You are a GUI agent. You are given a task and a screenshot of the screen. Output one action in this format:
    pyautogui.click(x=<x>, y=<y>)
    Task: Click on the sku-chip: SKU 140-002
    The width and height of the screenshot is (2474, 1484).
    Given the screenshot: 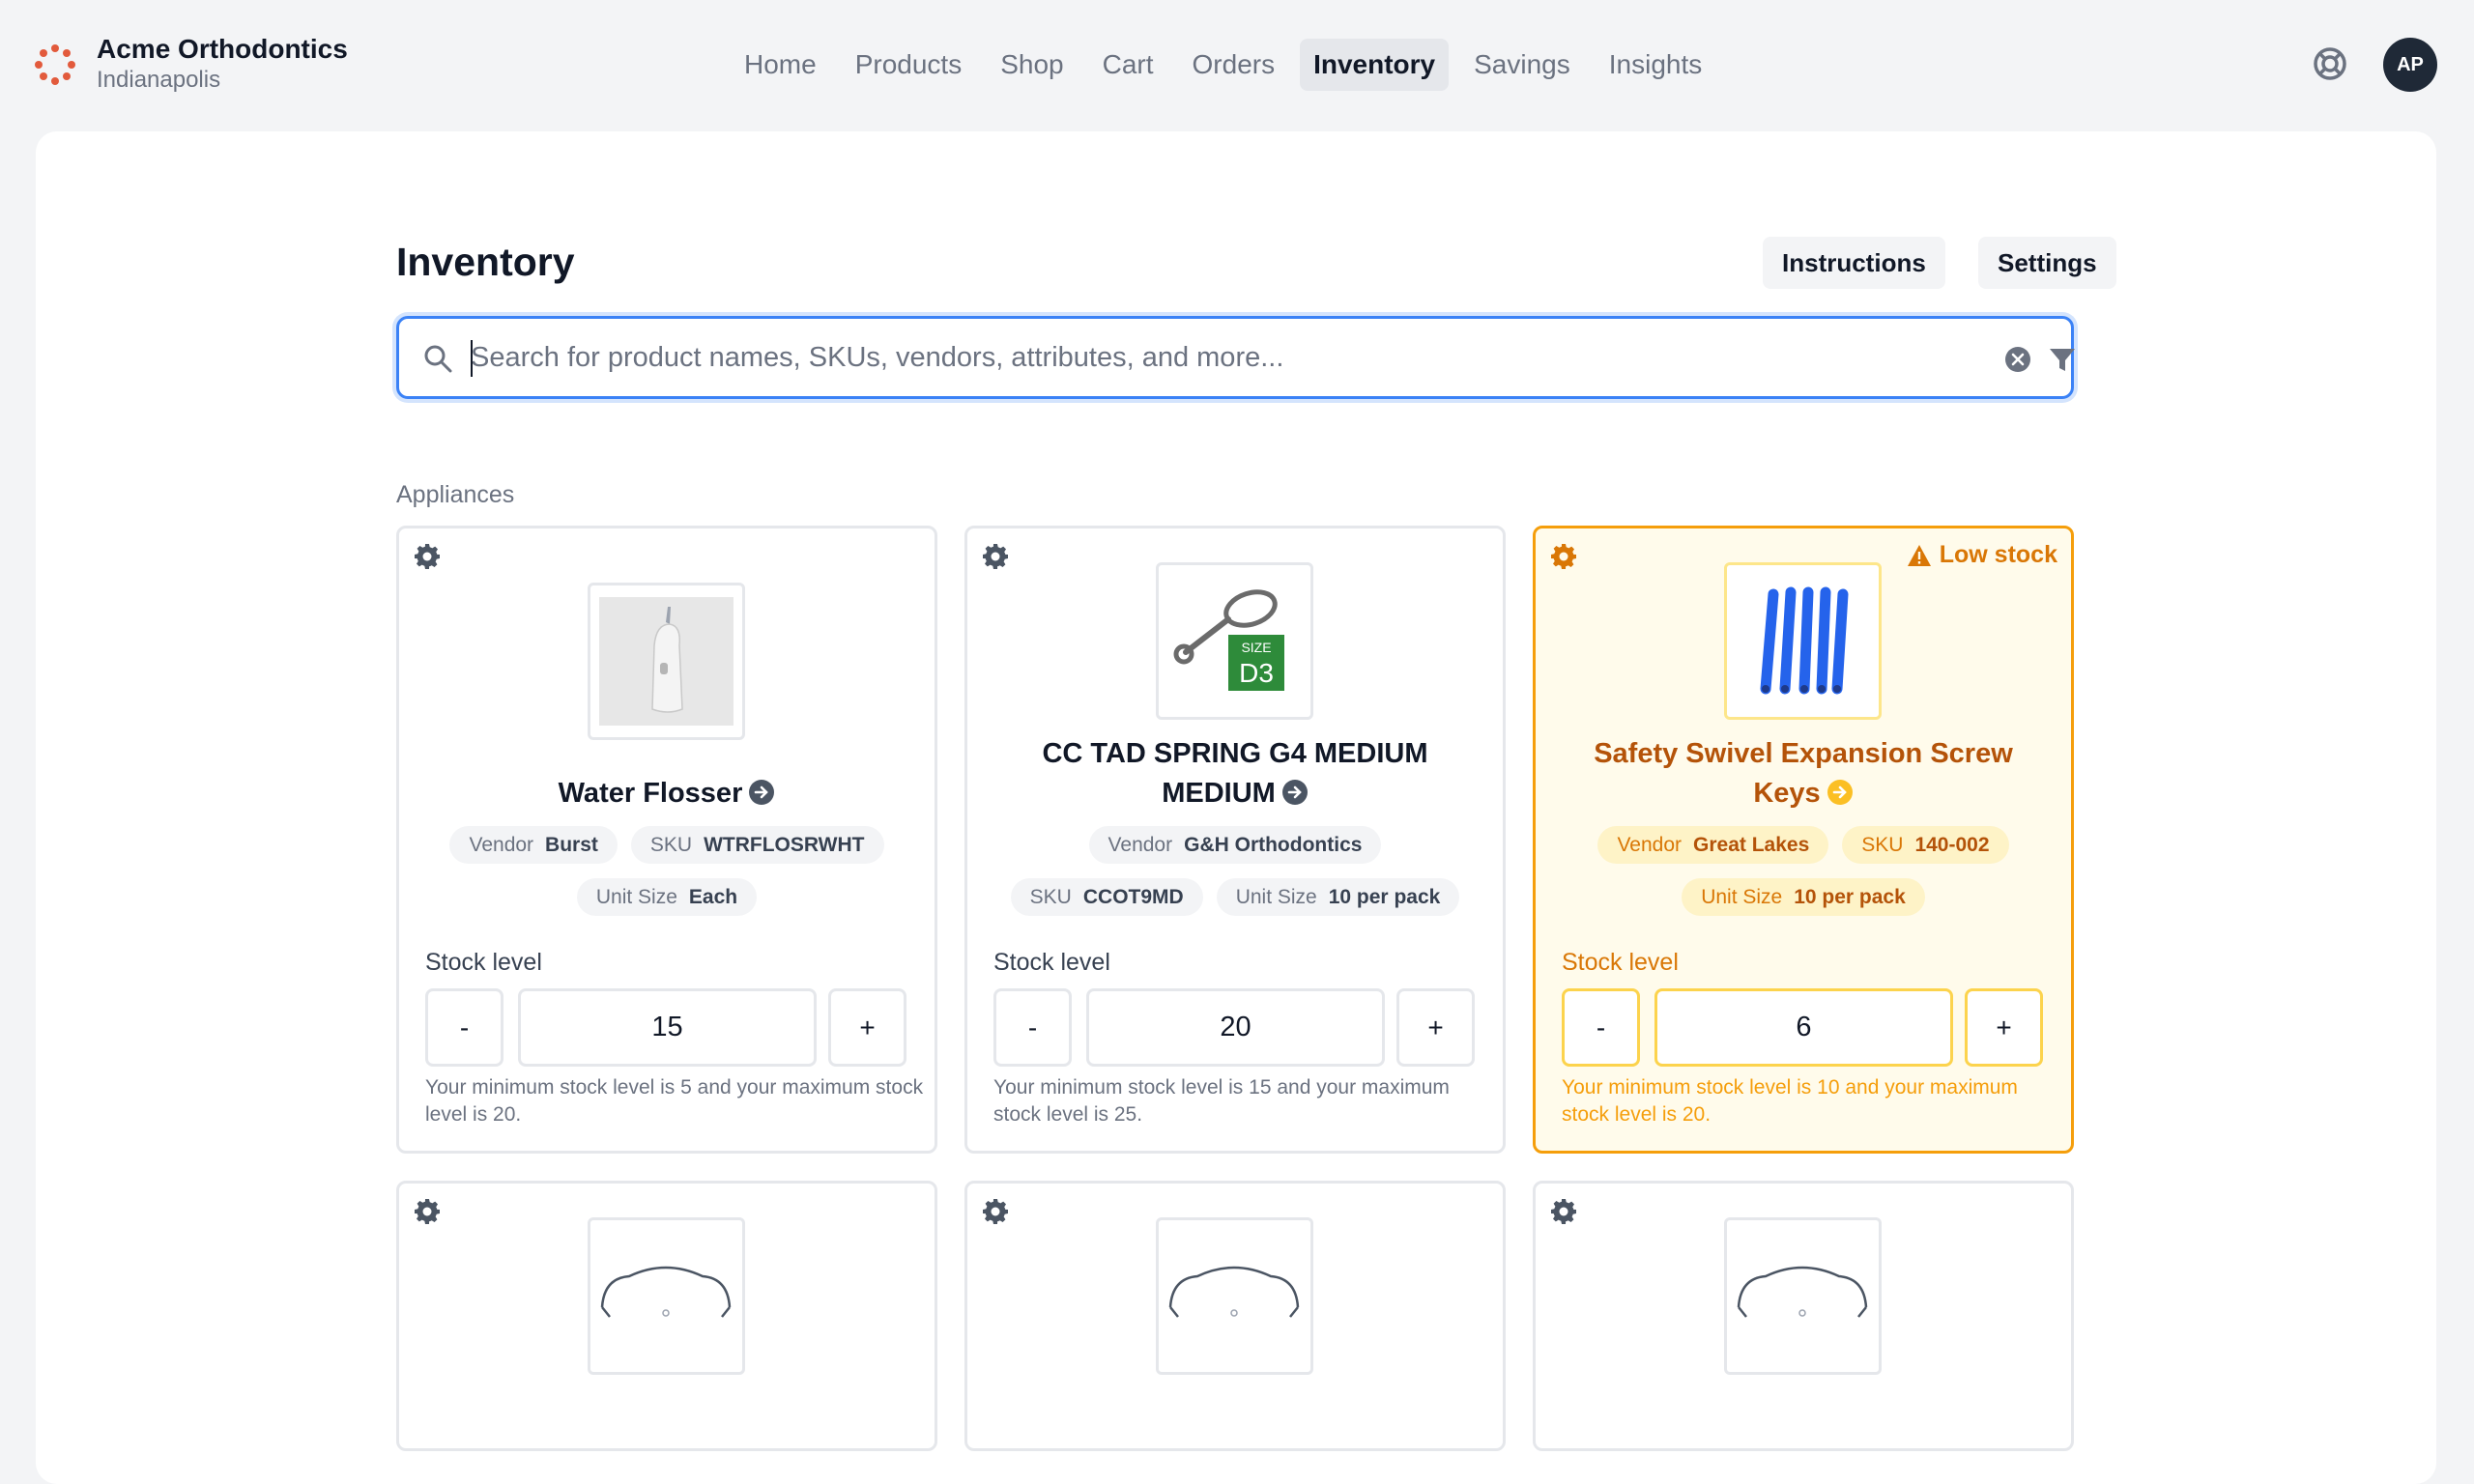 What is the action you would take?
    pyautogui.click(x=1926, y=845)
    